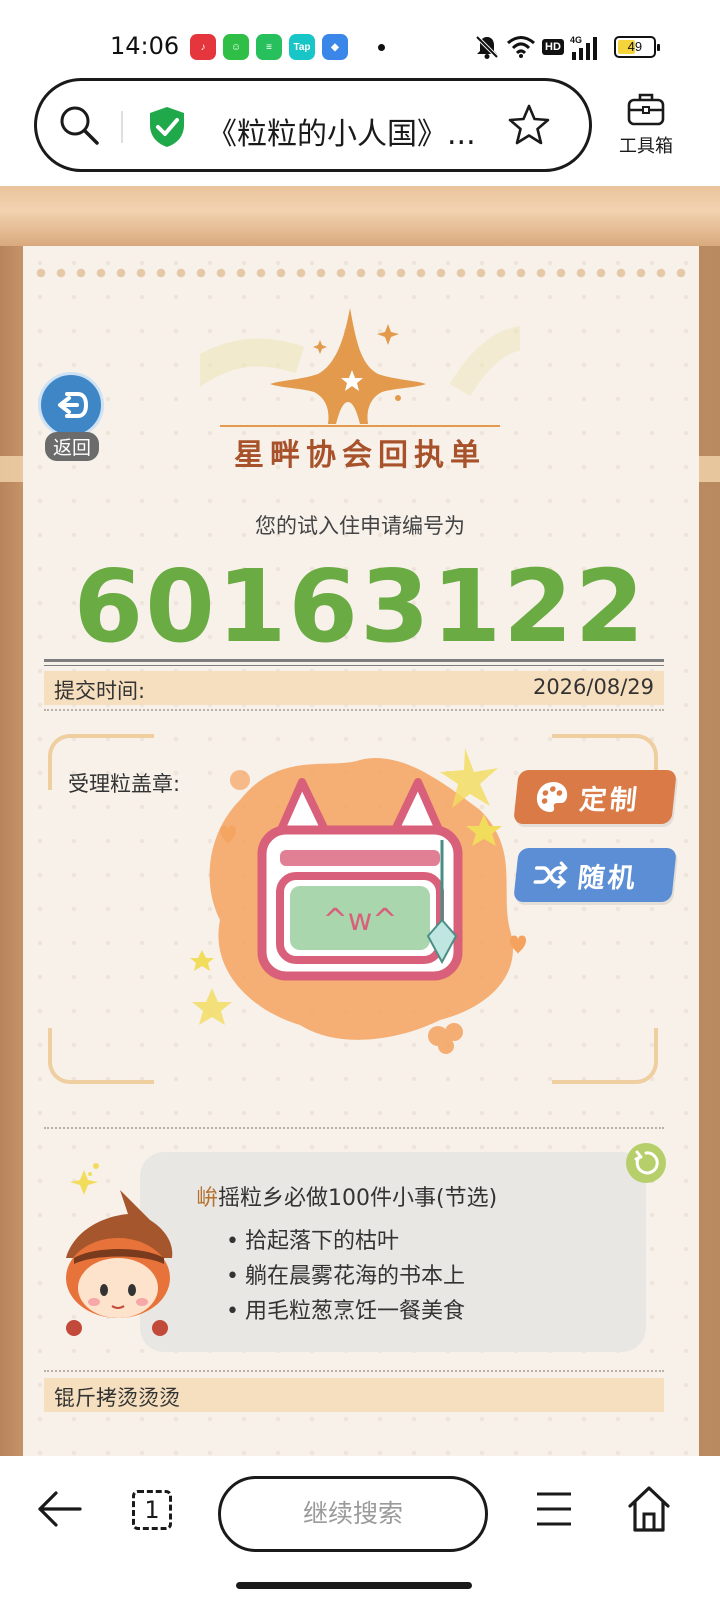  Describe the element at coordinates (358, 901) in the screenshot. I see `cat-stamp-image: ^w^` at that location.